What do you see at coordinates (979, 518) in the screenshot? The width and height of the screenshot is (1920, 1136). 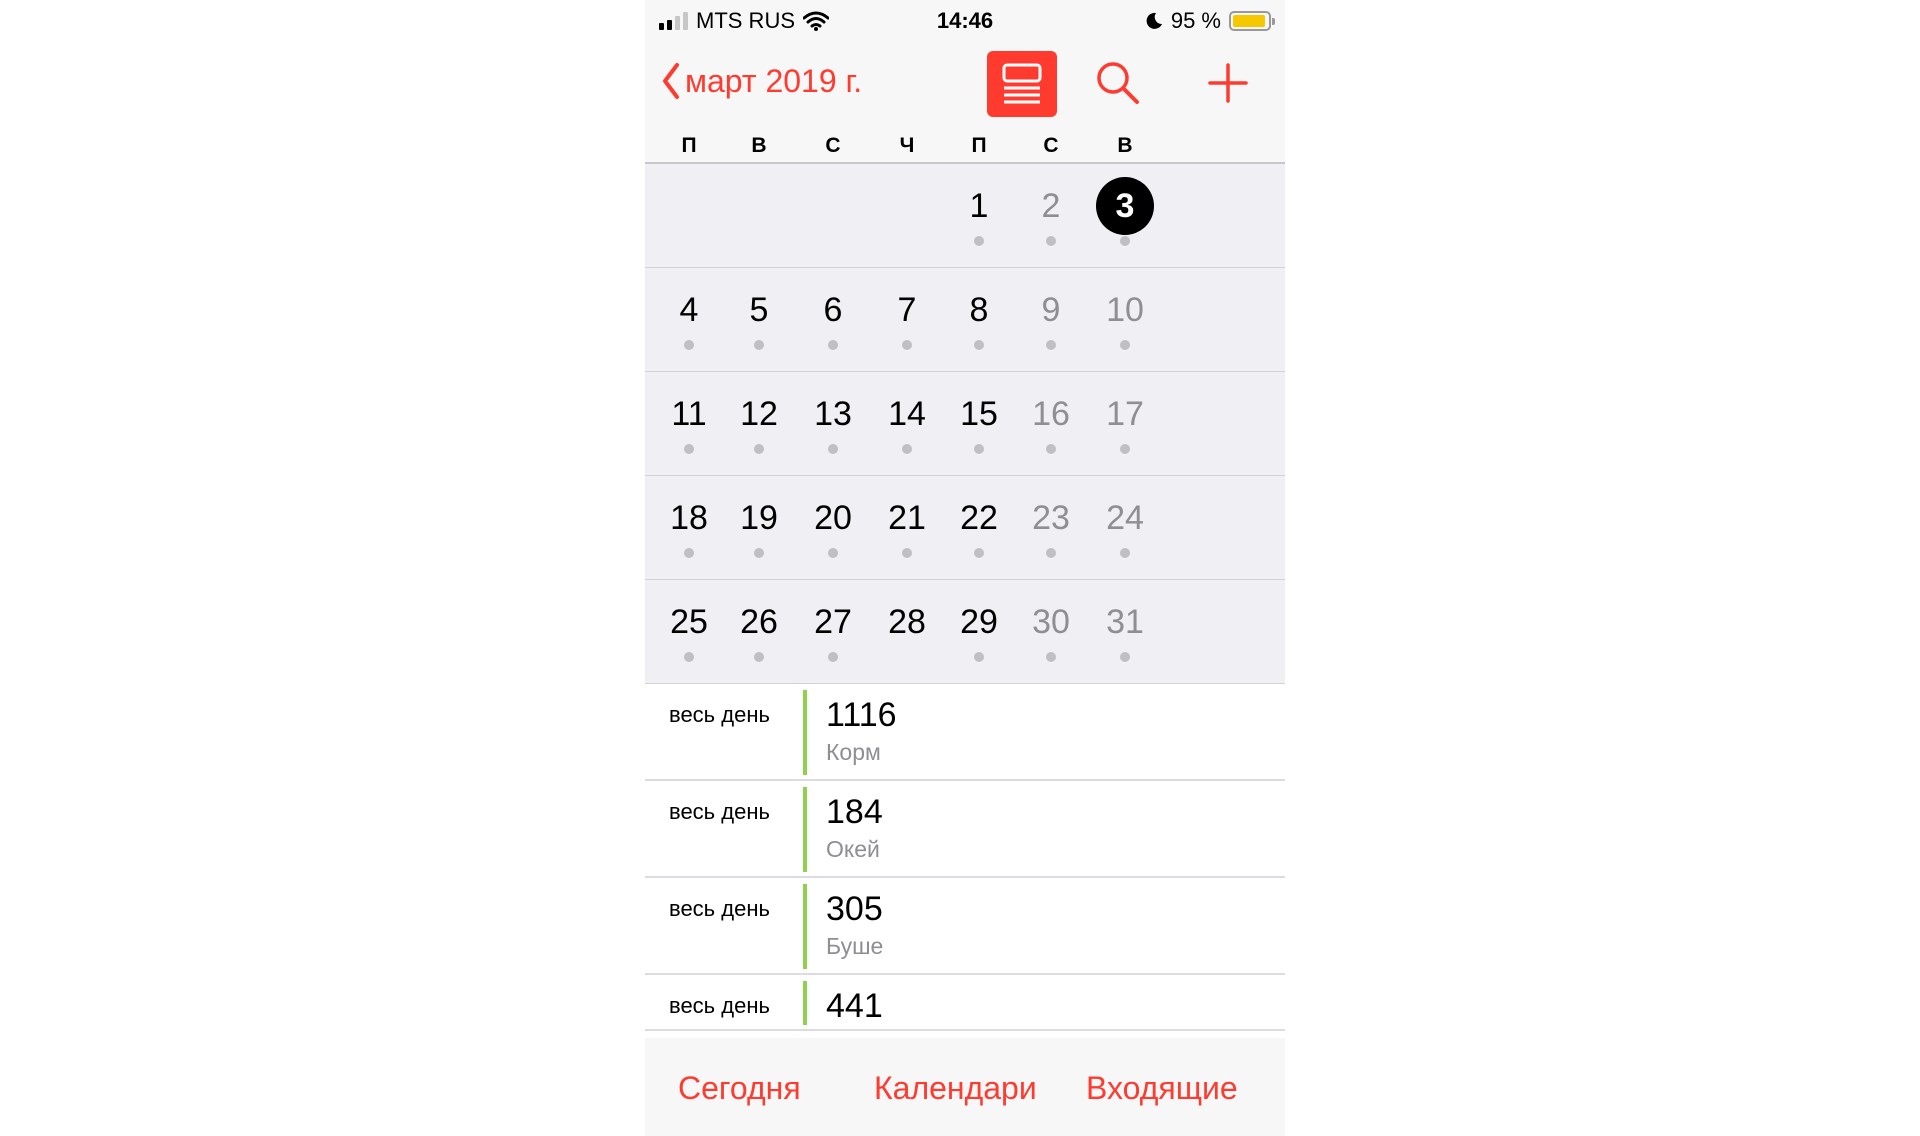 I see `day-number: 22` at bounding box center [979, 518].